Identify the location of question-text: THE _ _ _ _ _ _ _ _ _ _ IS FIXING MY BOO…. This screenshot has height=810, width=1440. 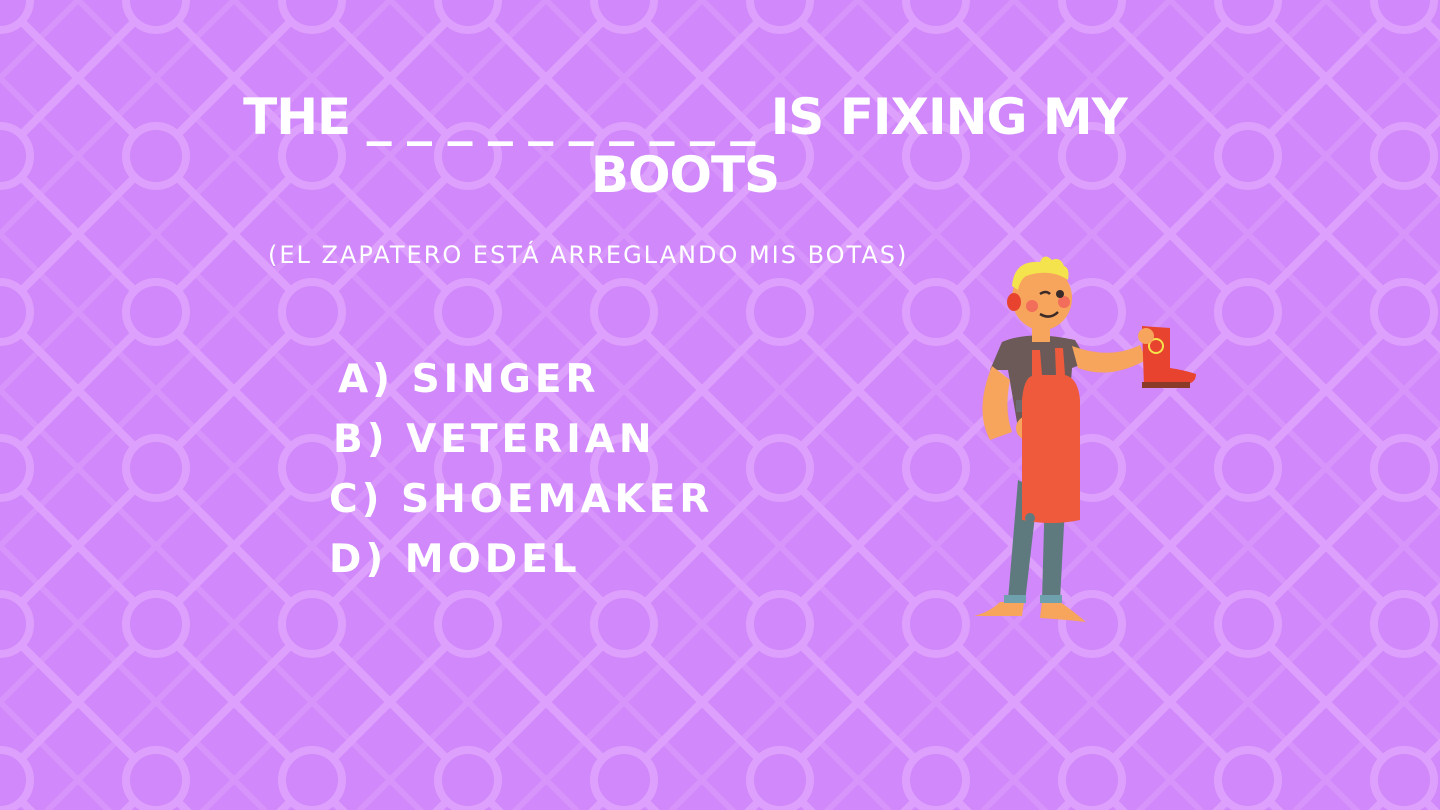
(685, 146).